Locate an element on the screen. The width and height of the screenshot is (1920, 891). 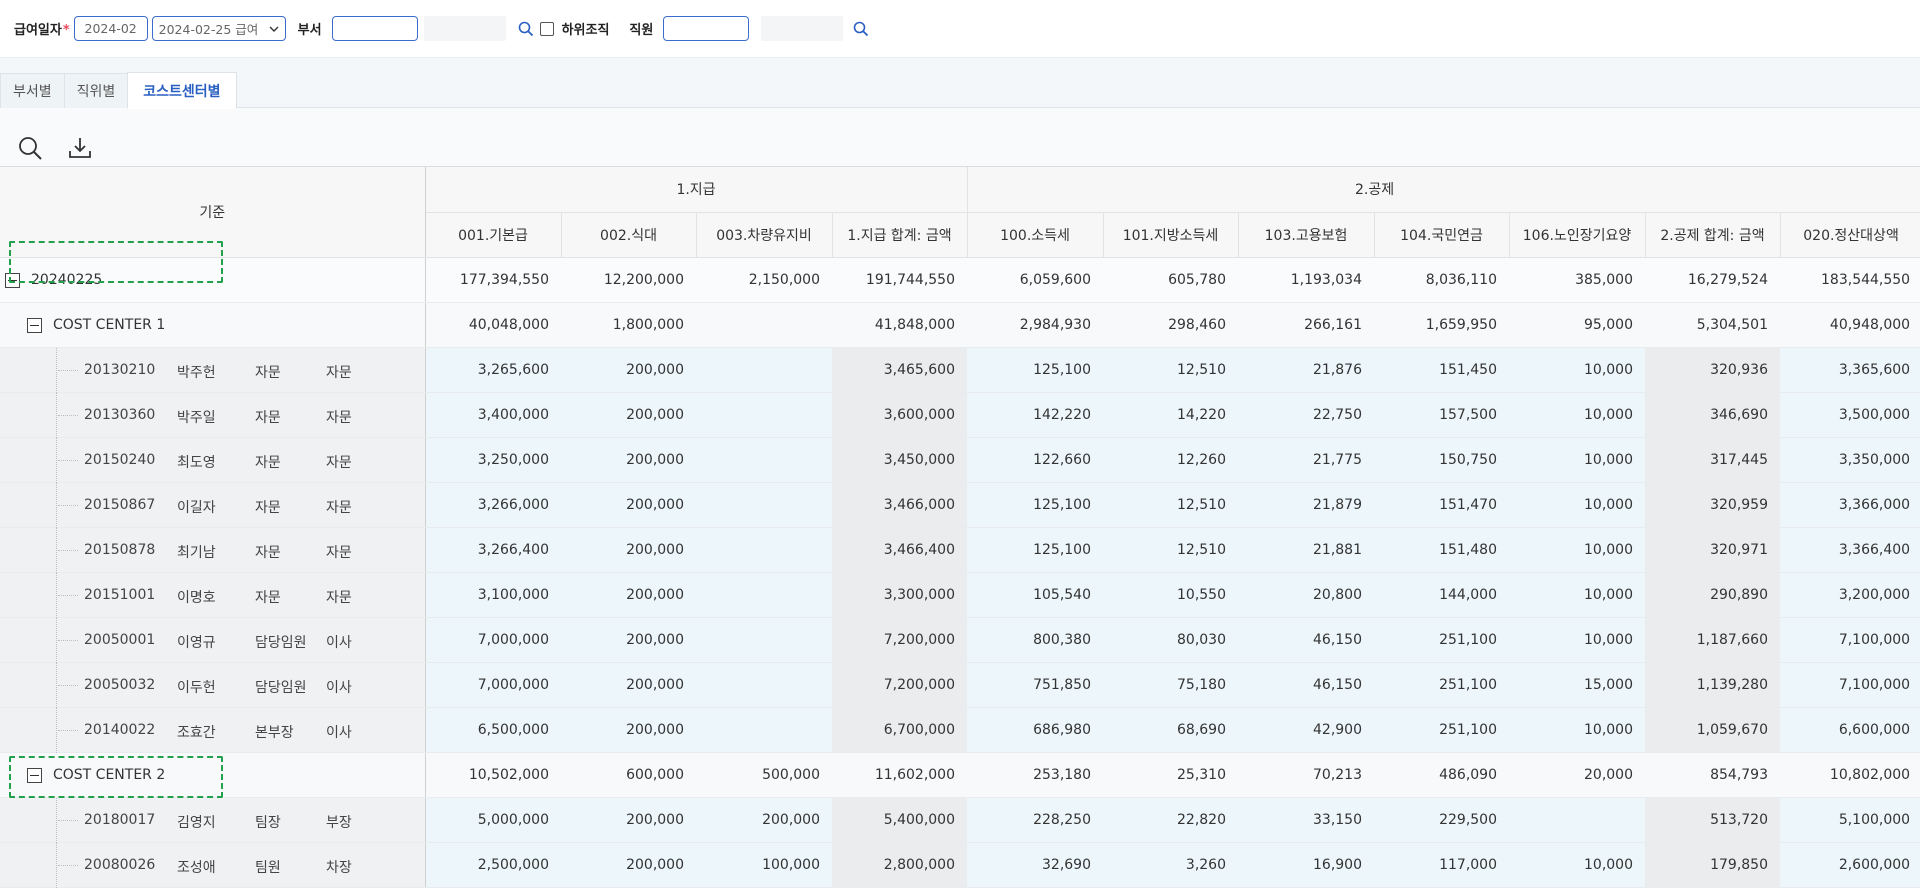
download-button is located at coordinates (80, 148).